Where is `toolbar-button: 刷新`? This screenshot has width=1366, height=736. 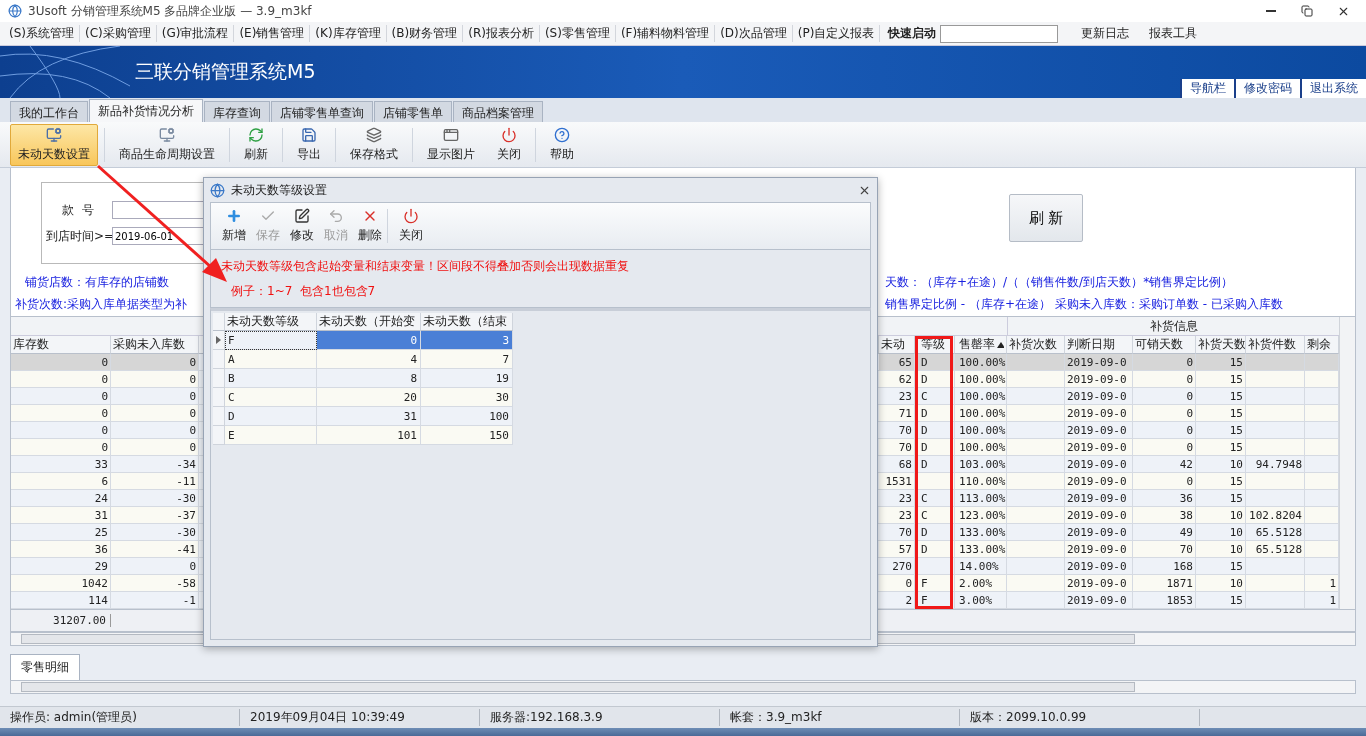 toolbar-button: 刷新 is located at coordinates (256, 144).